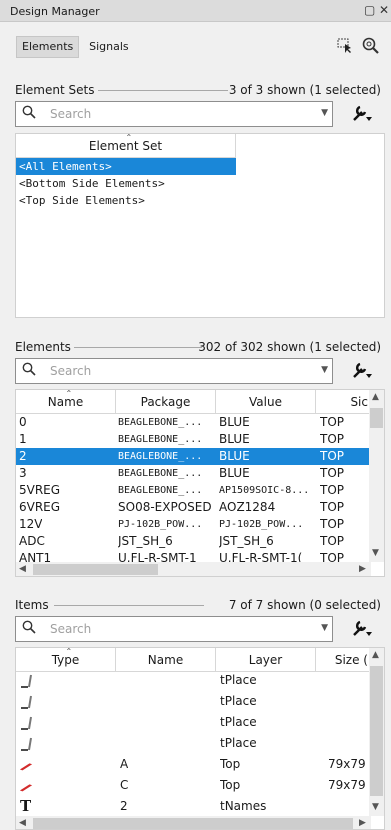 Image resolution: width=391 pixels, height=830 pixels. Describe the element at coordinates (23, 422) in the screenshot. I see `cell-name: 0` at that location.